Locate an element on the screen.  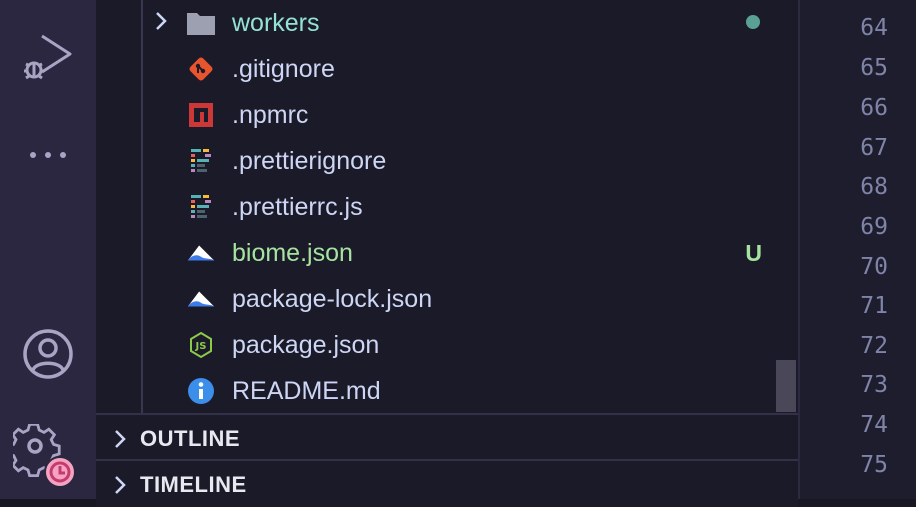
file-name: README.md is located at coordinates (306, 391).